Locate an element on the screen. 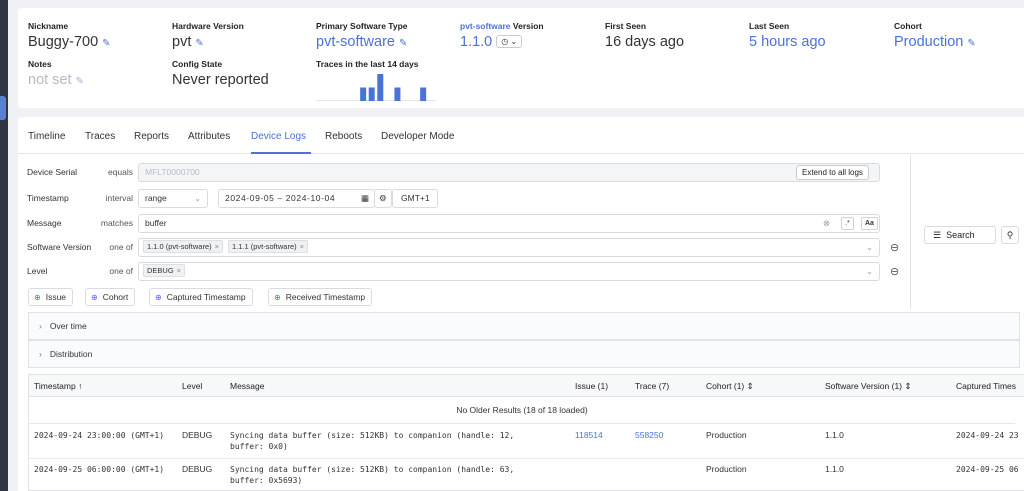 The height and width of the screenshot is (491, 1024). column-header-timestamp: Timestamp ↑ is located at coordinates (58, 386).